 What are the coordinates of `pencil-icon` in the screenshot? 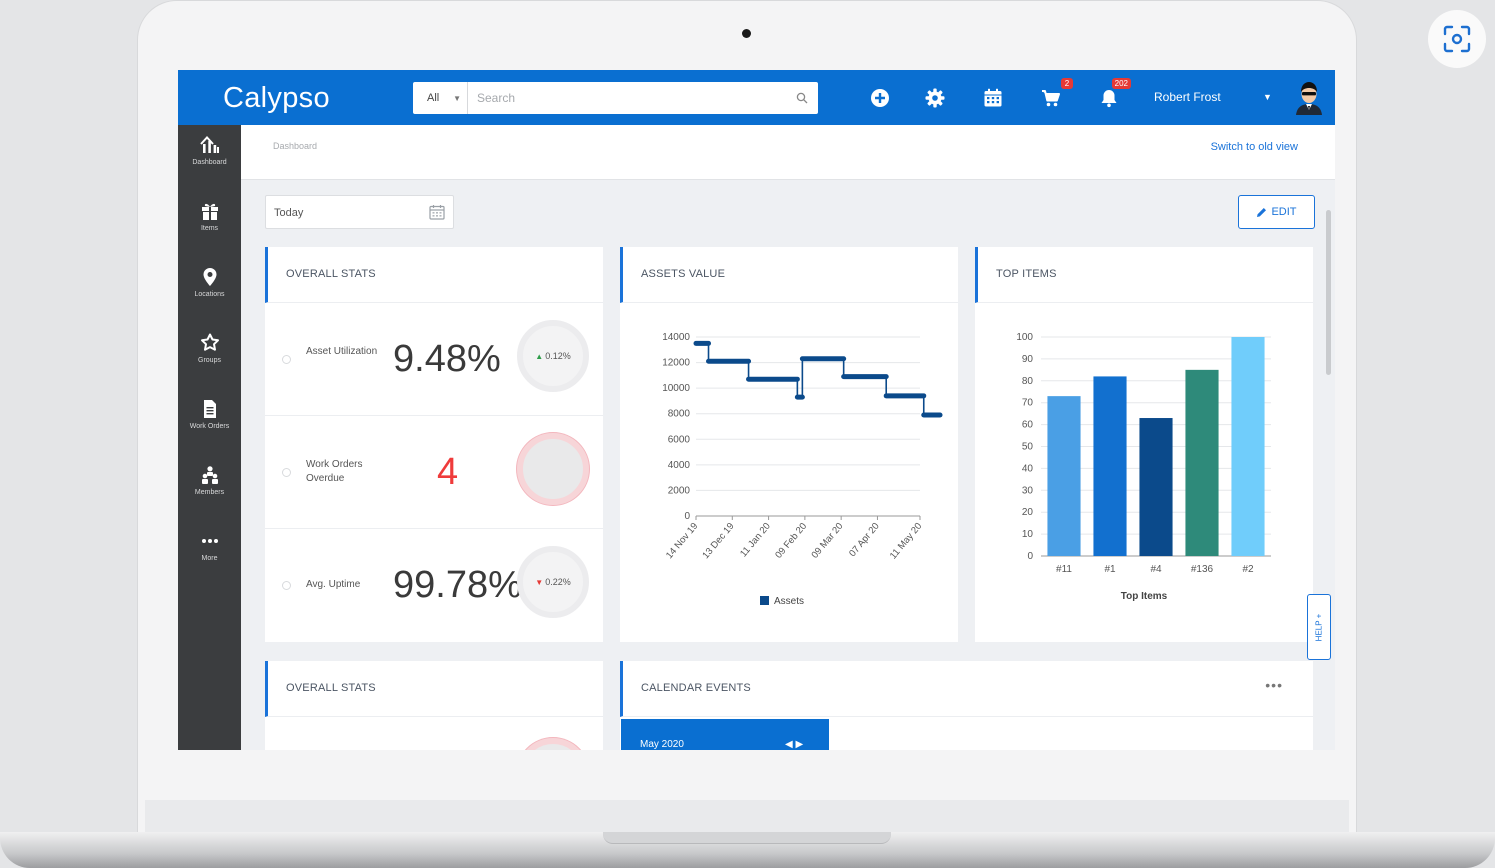 It's located at (1262, 212).